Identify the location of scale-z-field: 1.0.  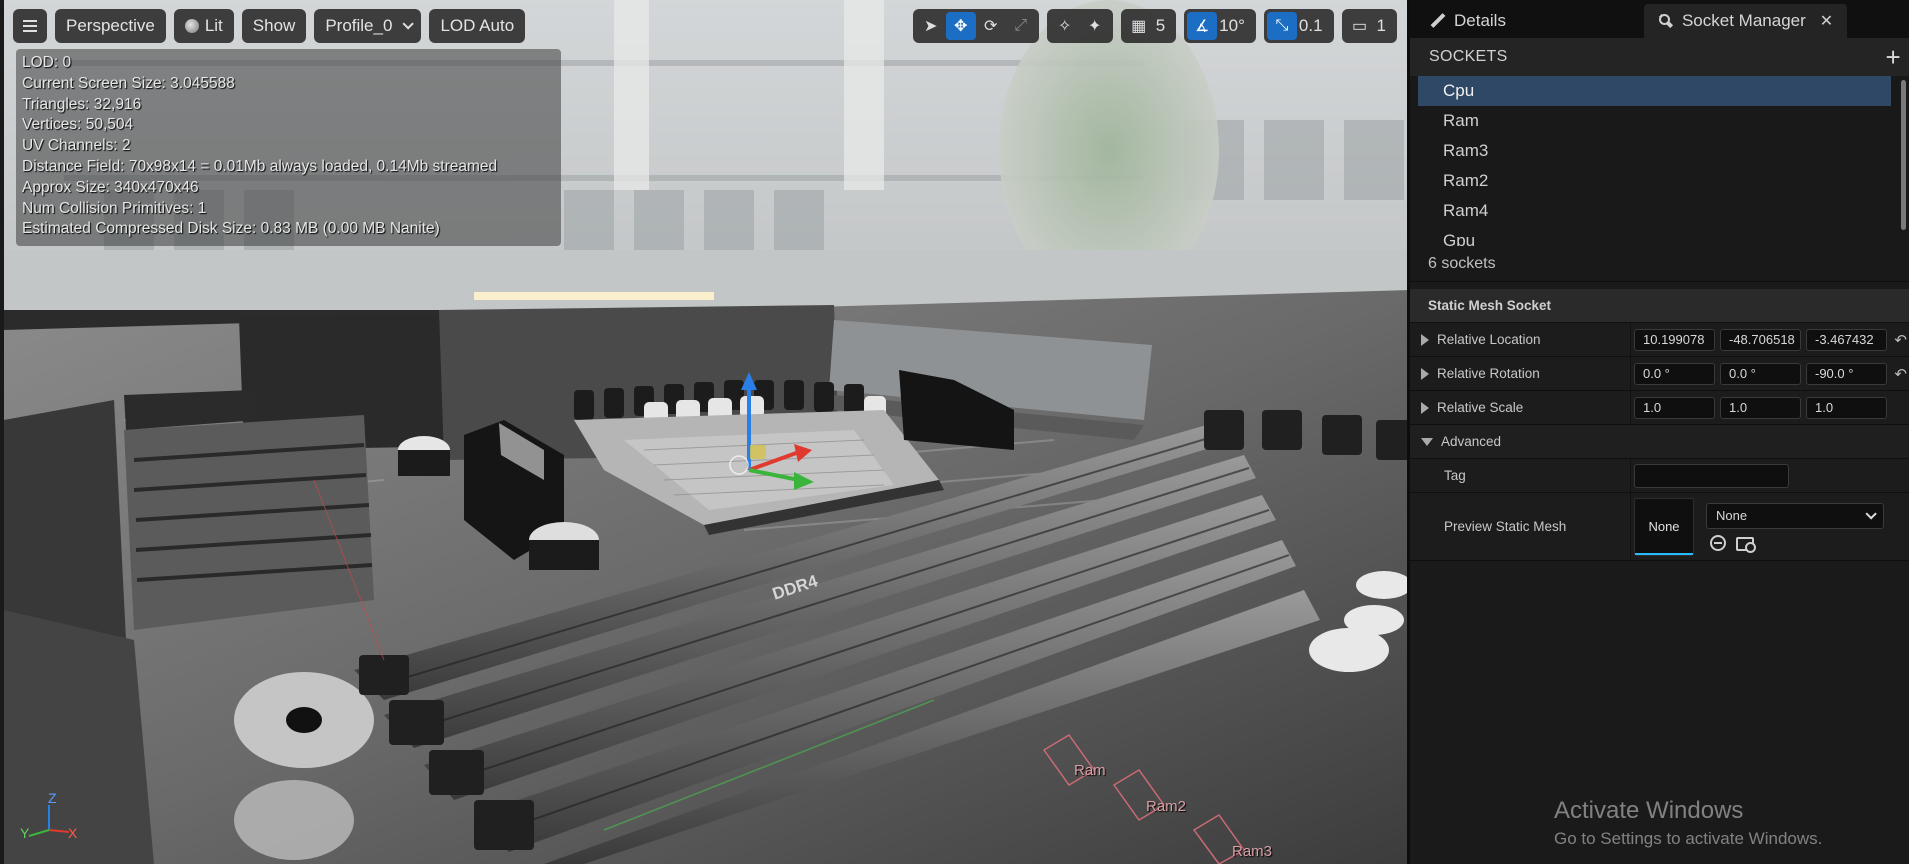
(1846, 407).